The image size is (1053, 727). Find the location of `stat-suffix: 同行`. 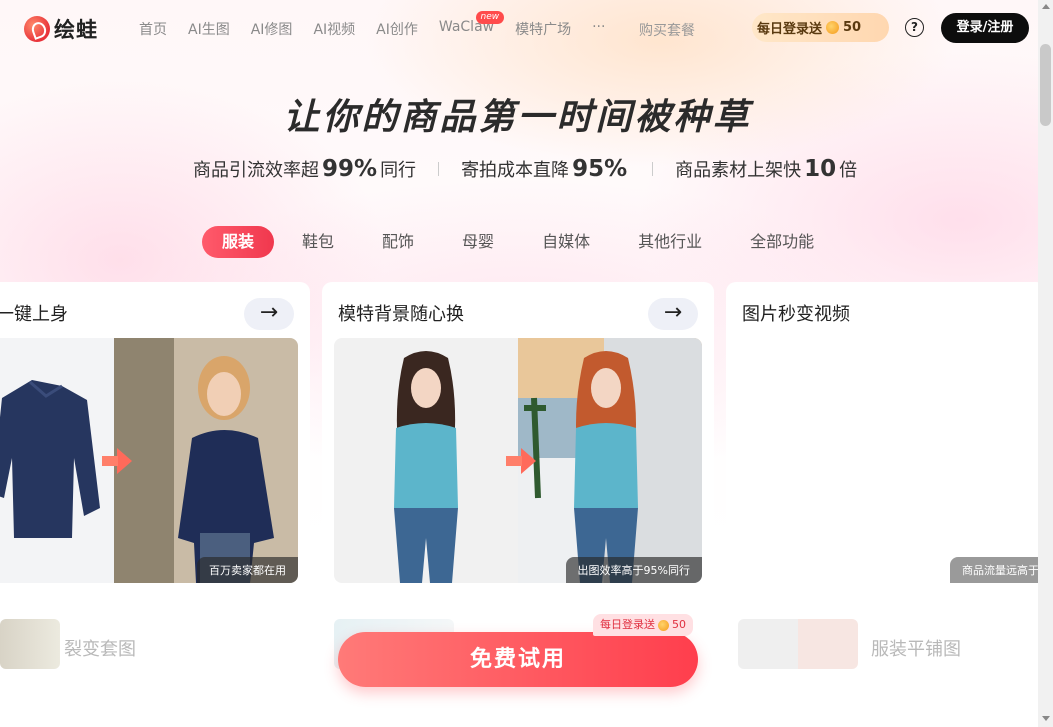

stat-suffix: 同行 is located at coordinates (398, 170).